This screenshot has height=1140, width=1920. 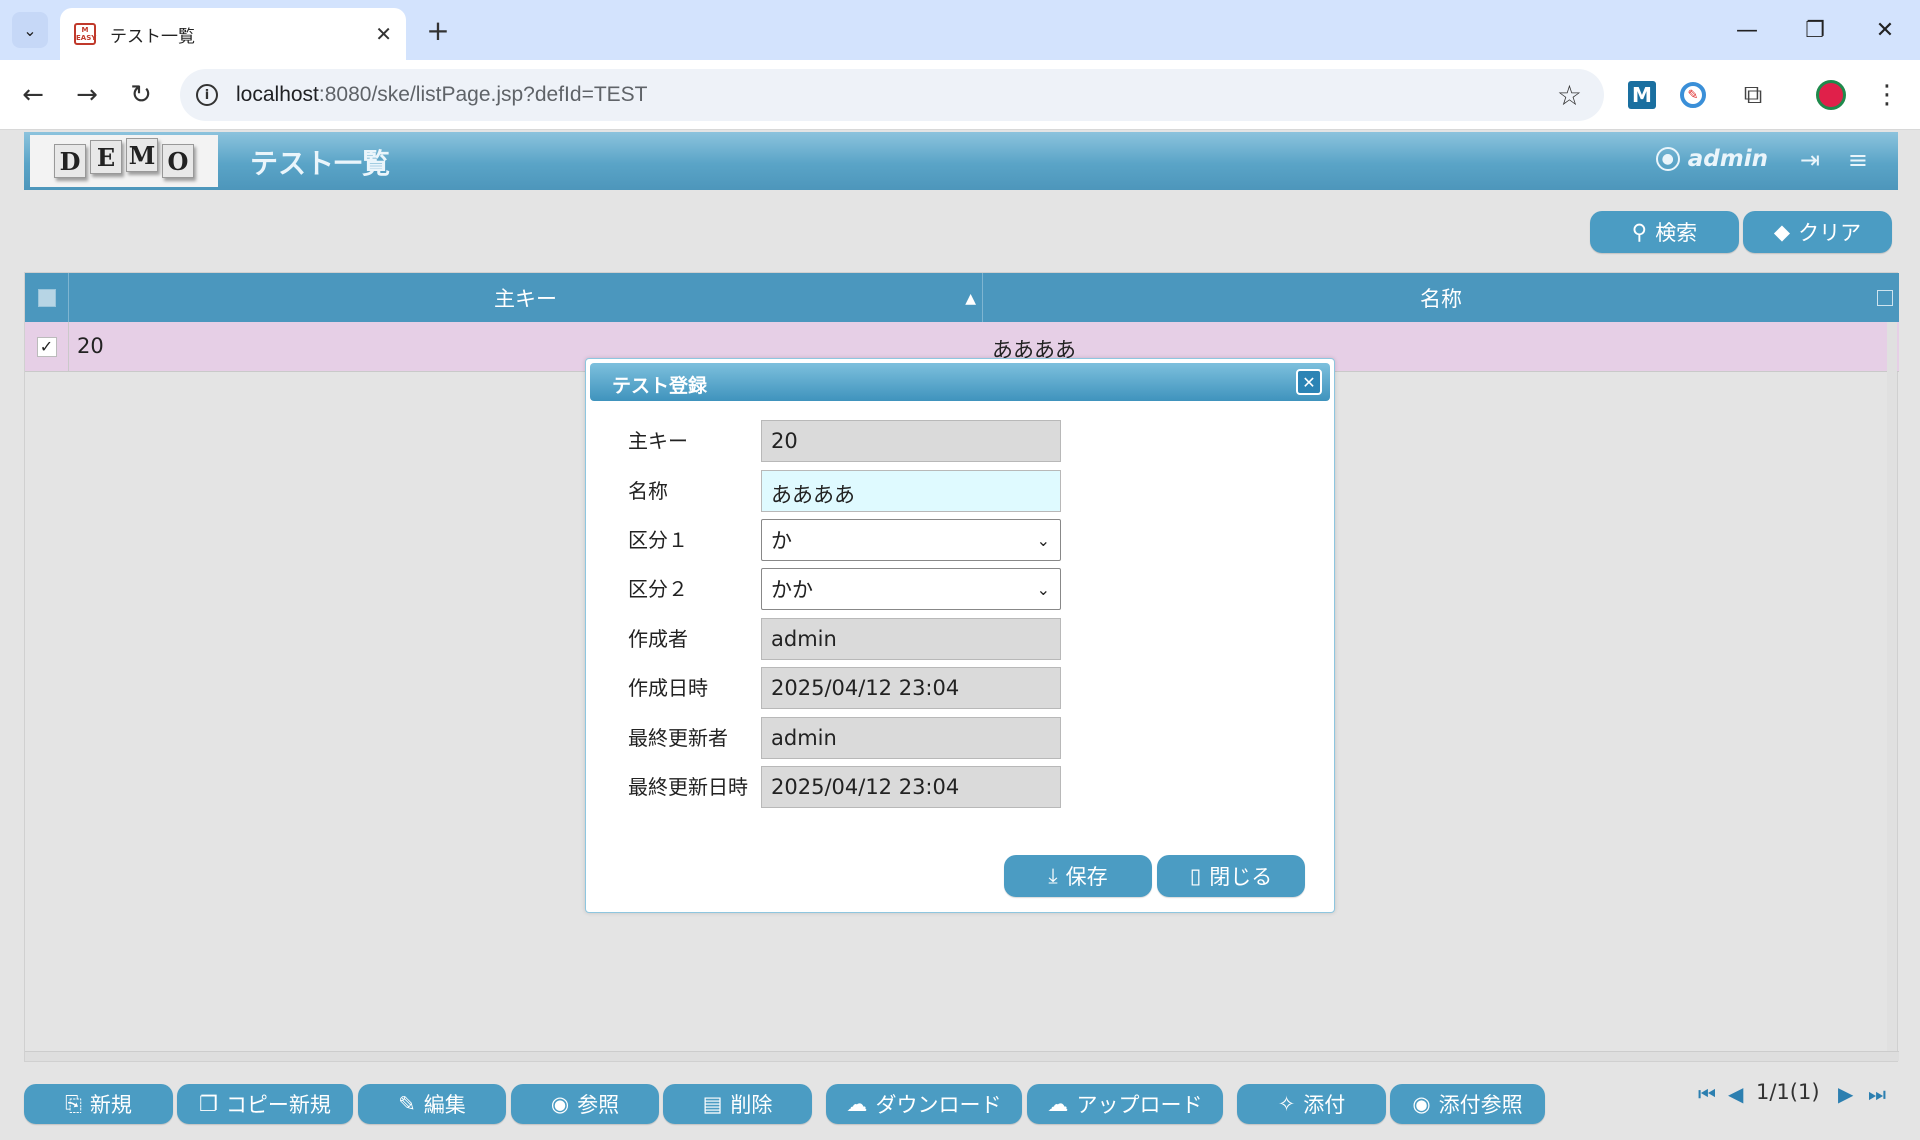 What do you see at coordinates (141, 95) in the screenshot?
I see `reload-button: ↻` at bounding box center [141, 95].